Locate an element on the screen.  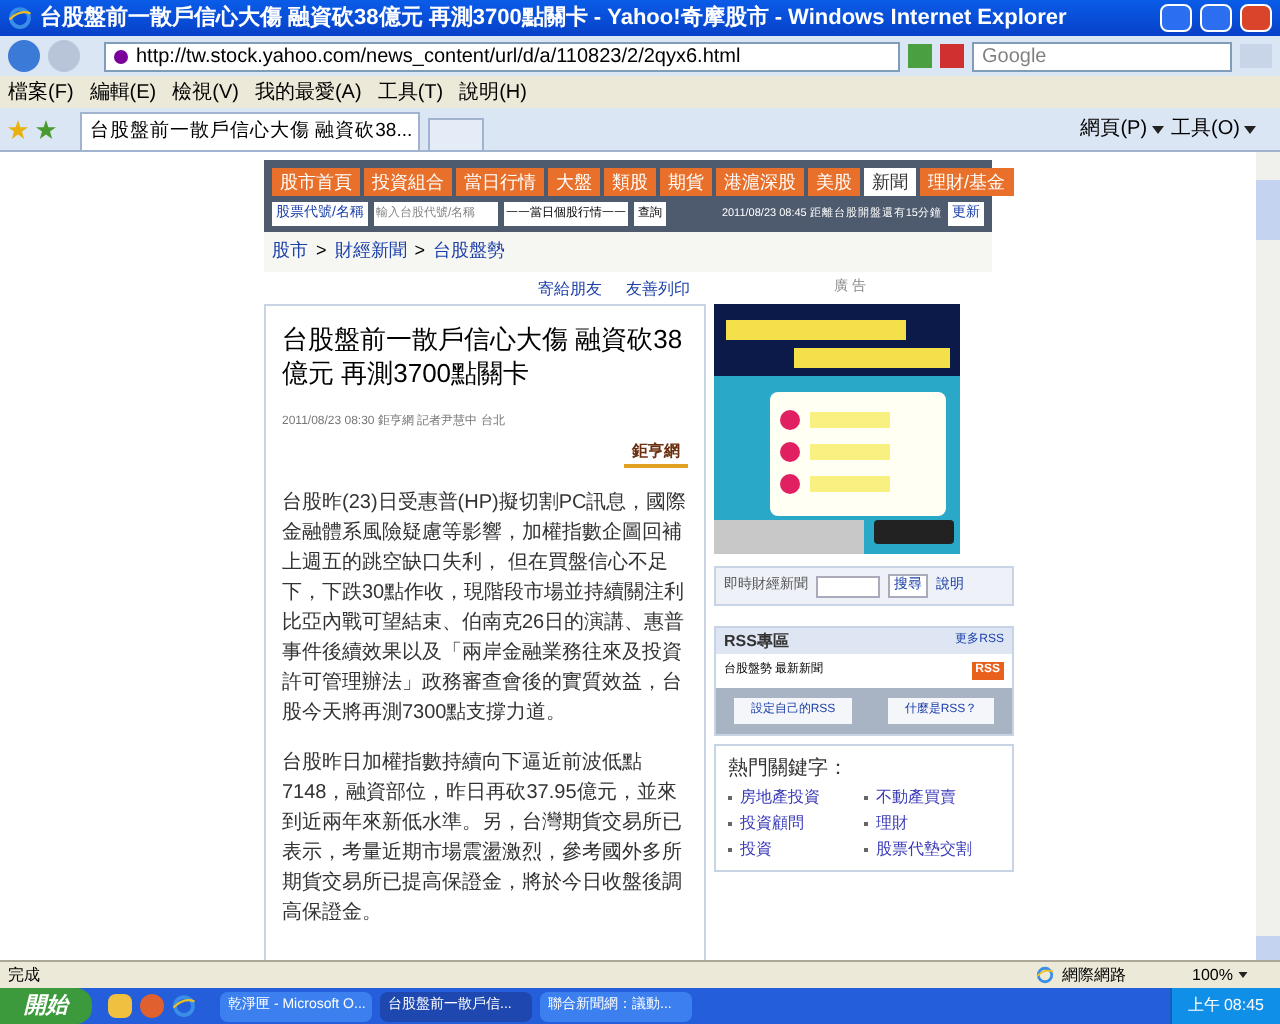
news-search-field is located at coordinates (848, 586).